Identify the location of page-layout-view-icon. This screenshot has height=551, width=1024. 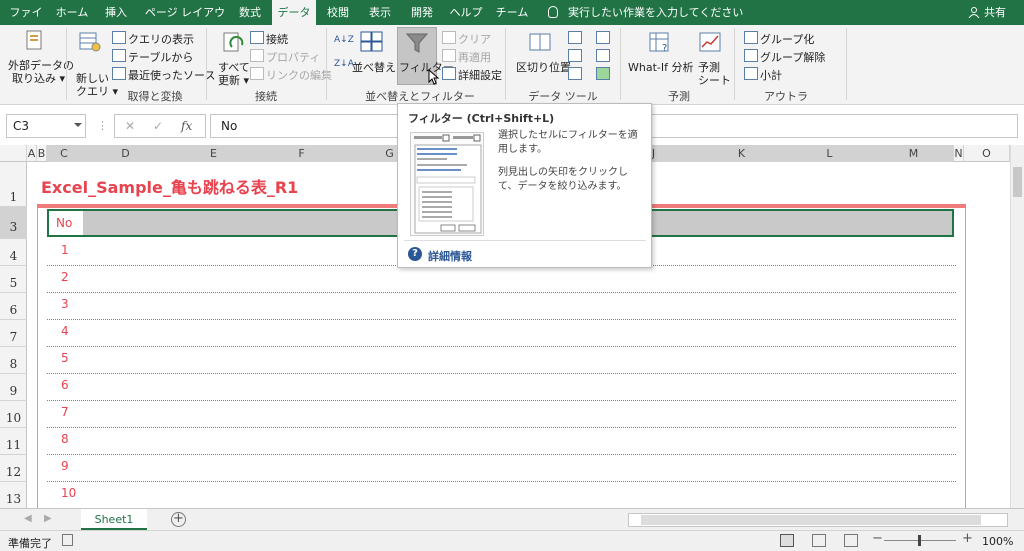
(819, 540).